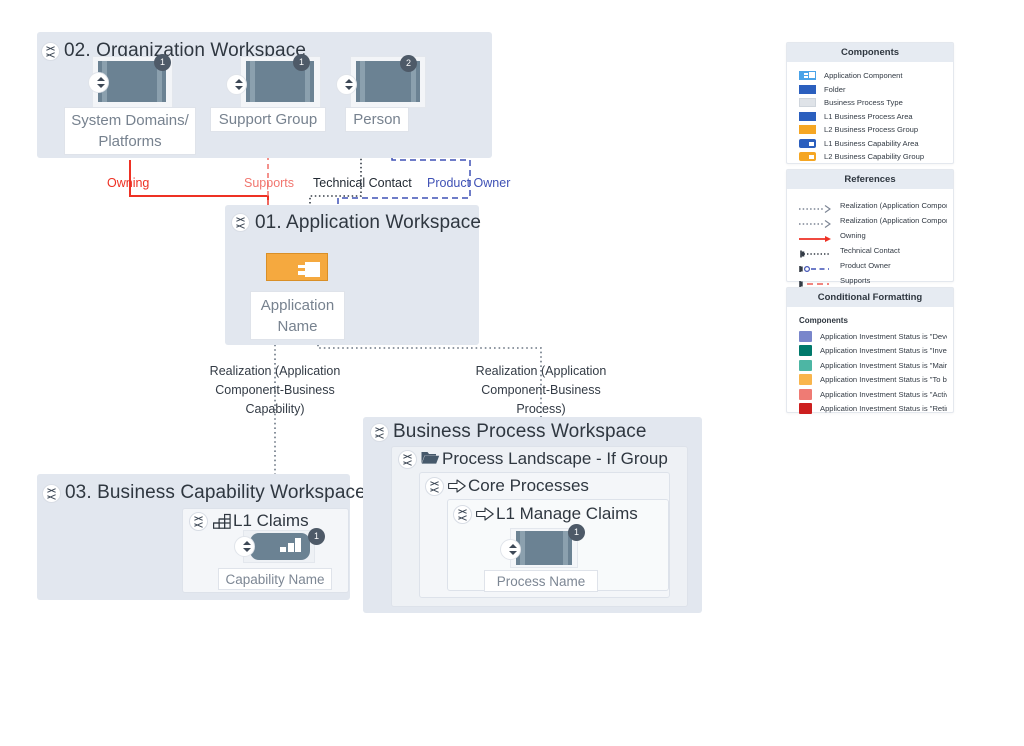 This screenshot has height=746, width=1024. I want to click on workspace-application-title: 01. Application Workspace, so click(368, 222).